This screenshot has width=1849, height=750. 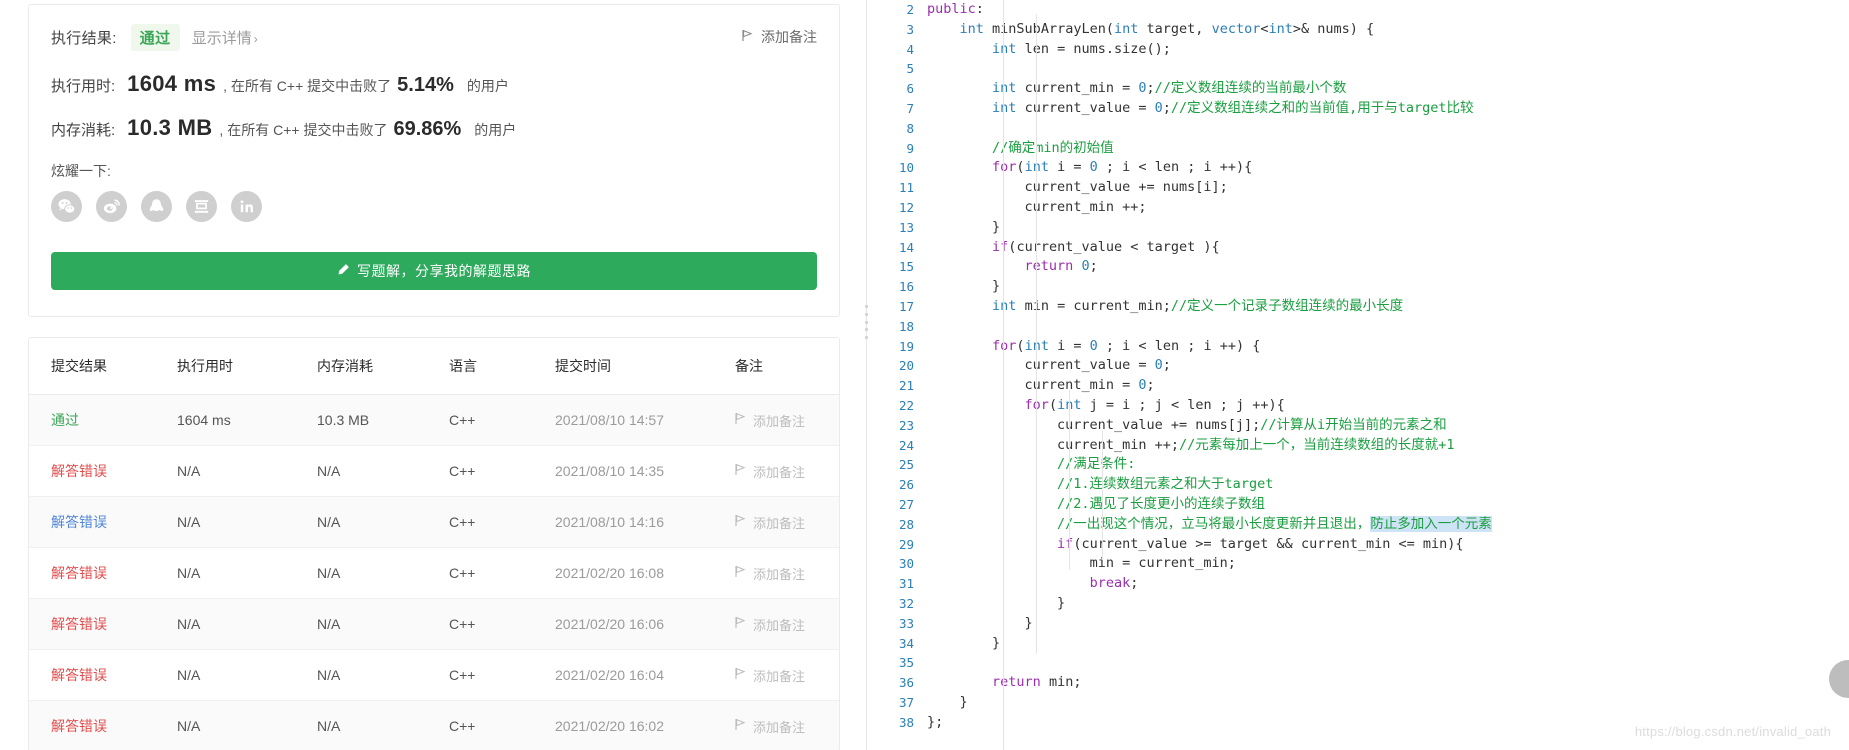 I want to click on memory-value: 10.3 MB, so click(x=170, y=127).